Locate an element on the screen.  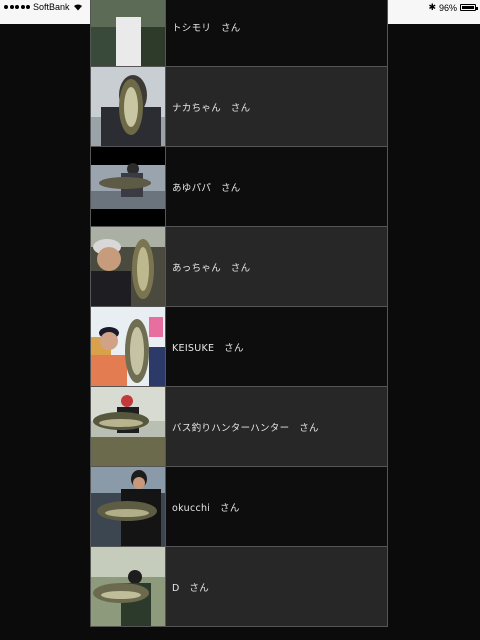
status-right: ✱ 96% is located at coordinates (453, 7).